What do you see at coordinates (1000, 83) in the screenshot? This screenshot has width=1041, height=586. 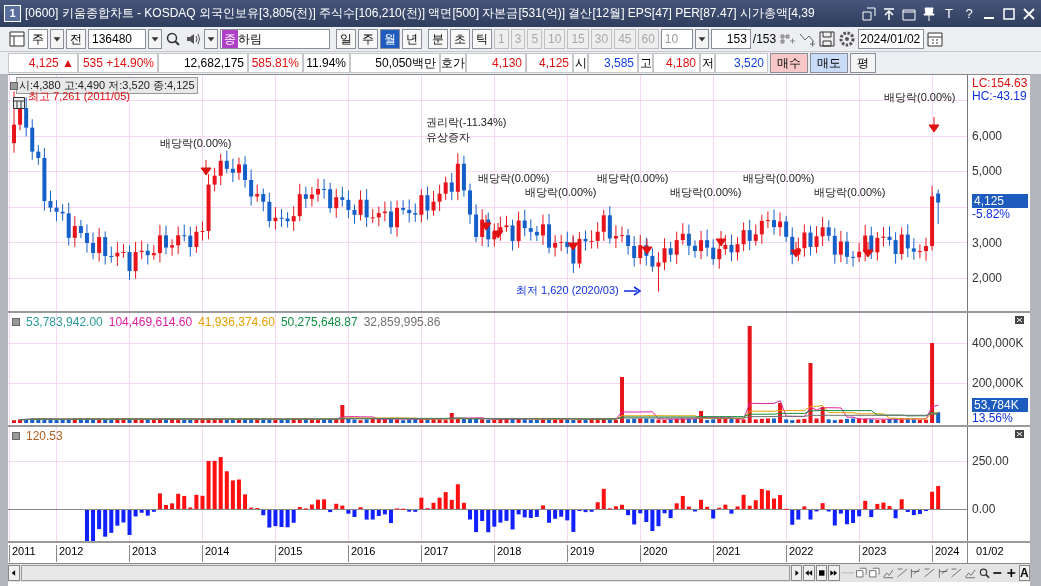 I see `axis-label: LC:154.63` at bounding box center [1000, 83].